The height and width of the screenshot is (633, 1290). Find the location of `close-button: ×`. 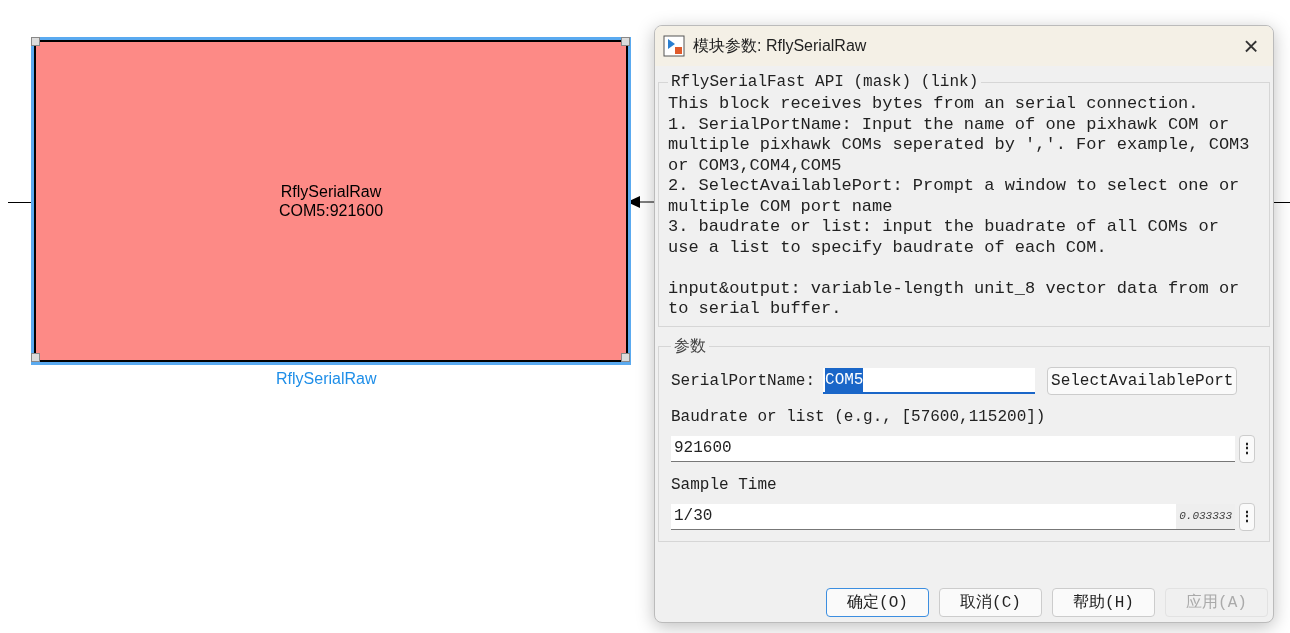

close-button: × is located at coordinates (1251, 46).